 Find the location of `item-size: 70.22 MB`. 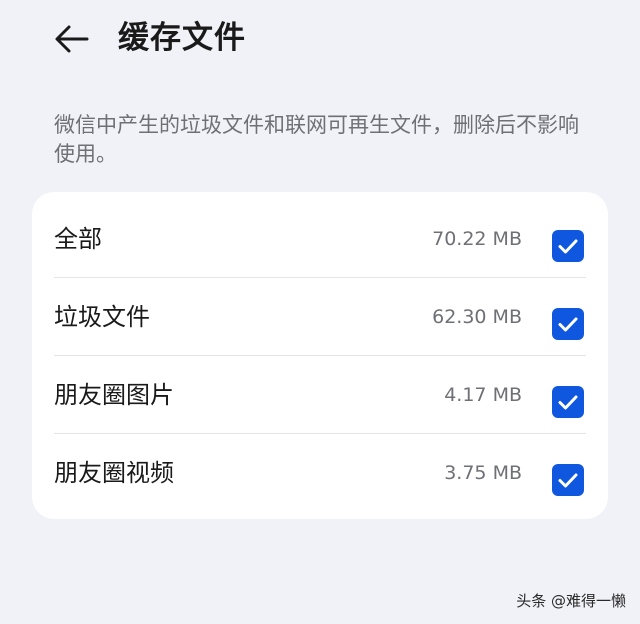

item-size: 70.22 MB is located at coordinates (477, 239).